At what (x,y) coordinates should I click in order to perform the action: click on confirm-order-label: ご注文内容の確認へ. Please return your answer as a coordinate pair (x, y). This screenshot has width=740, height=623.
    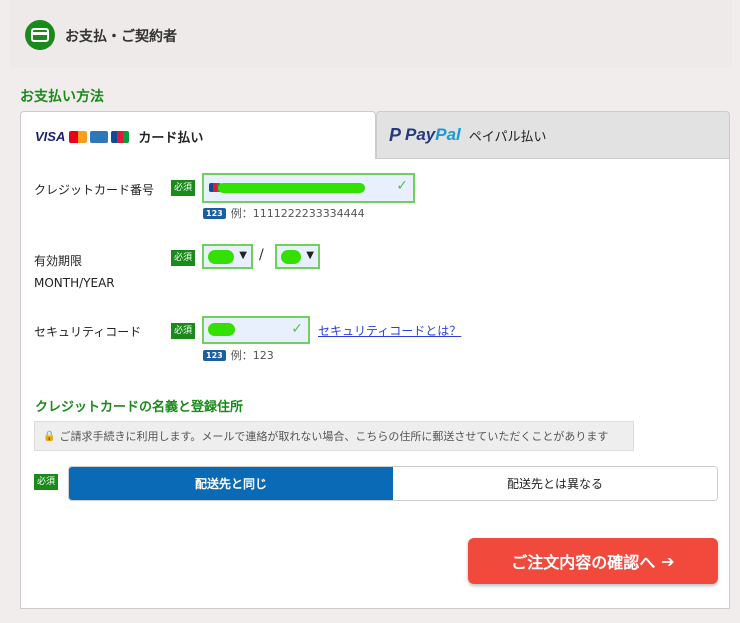
    Looking at the image, I should click on (583, 562).